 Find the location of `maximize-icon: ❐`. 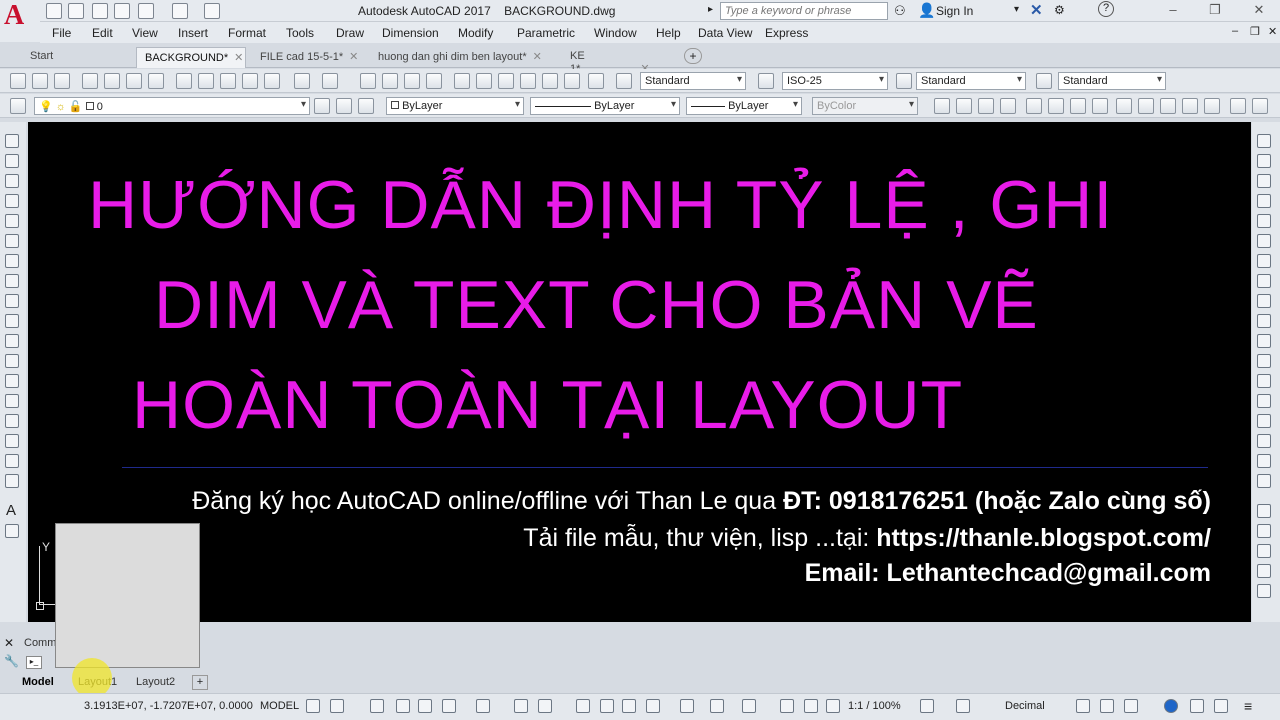

maximize-icon: ❐ is located at coordinates (1215, 10).